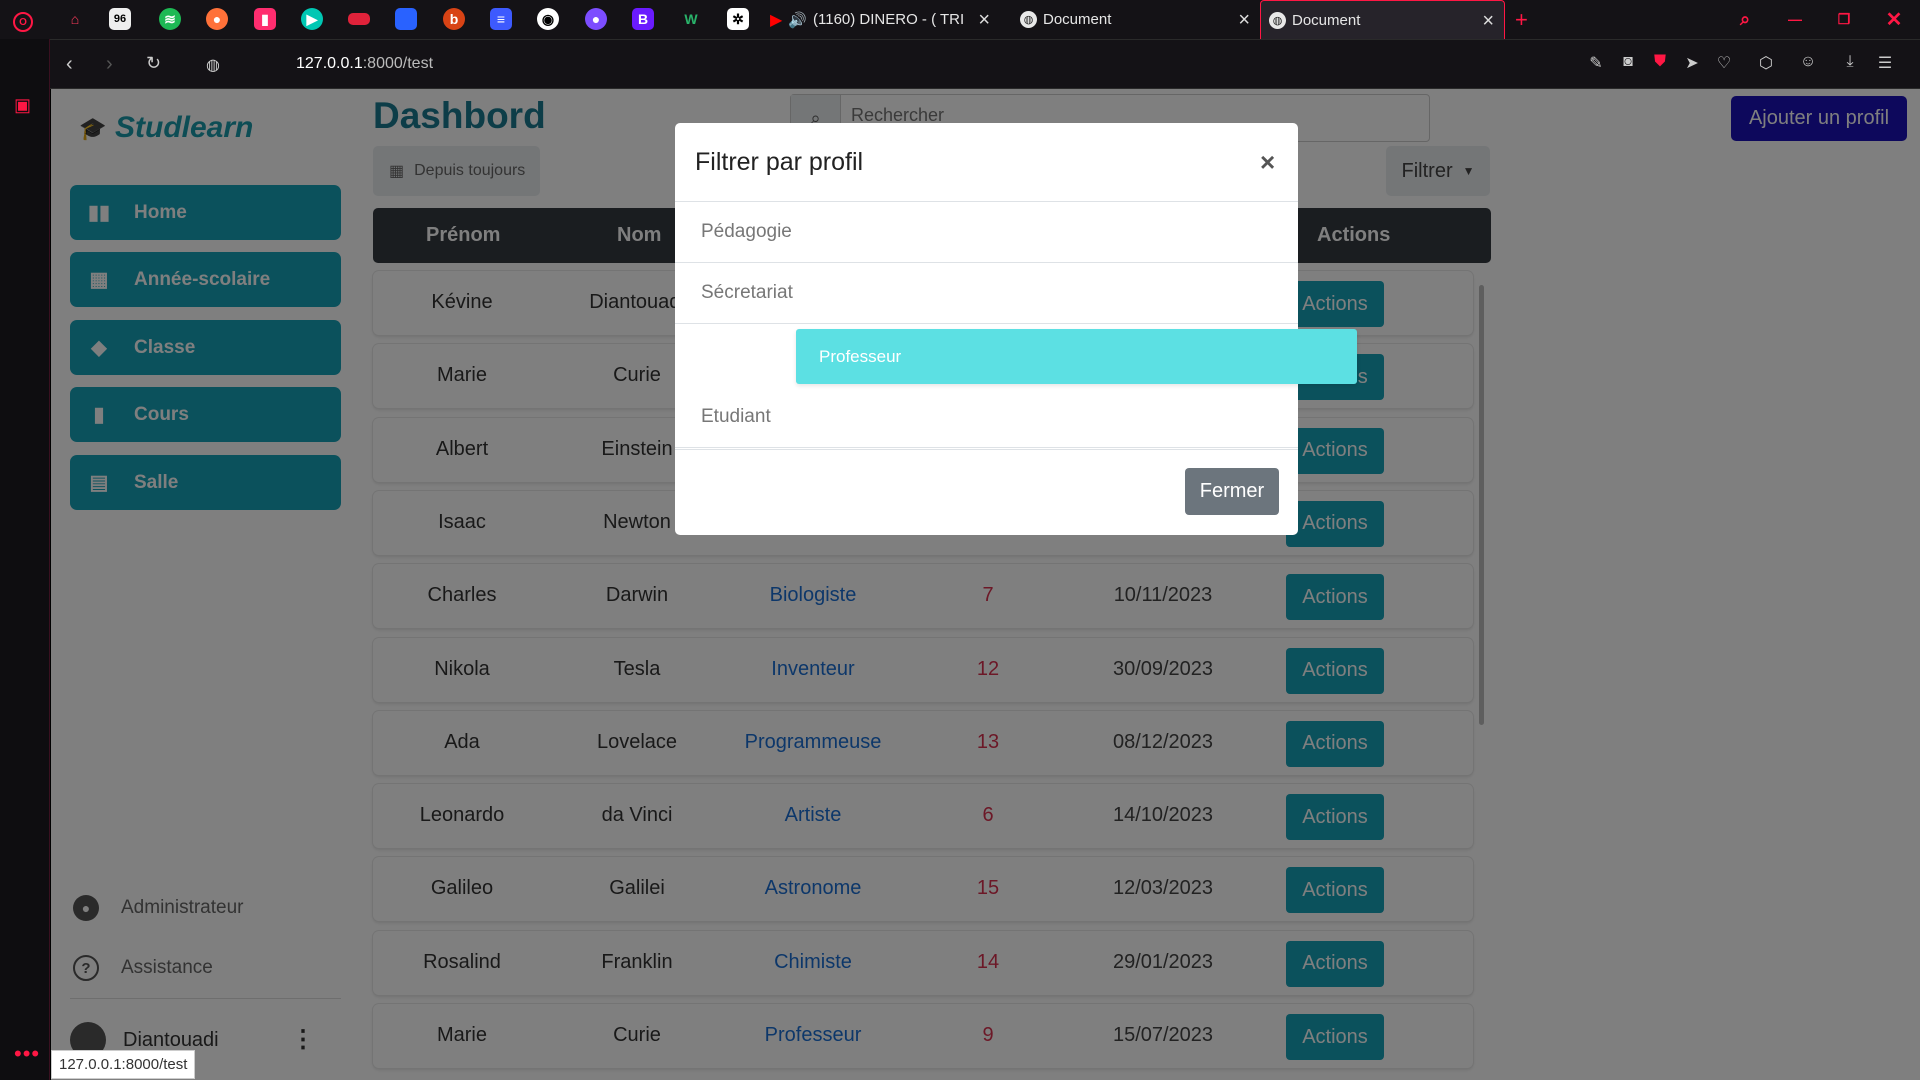 The height and width of the screenshot is (1080, 1920). I want to click on filter-option-etudiant: Etudiant, so click(986, 417).